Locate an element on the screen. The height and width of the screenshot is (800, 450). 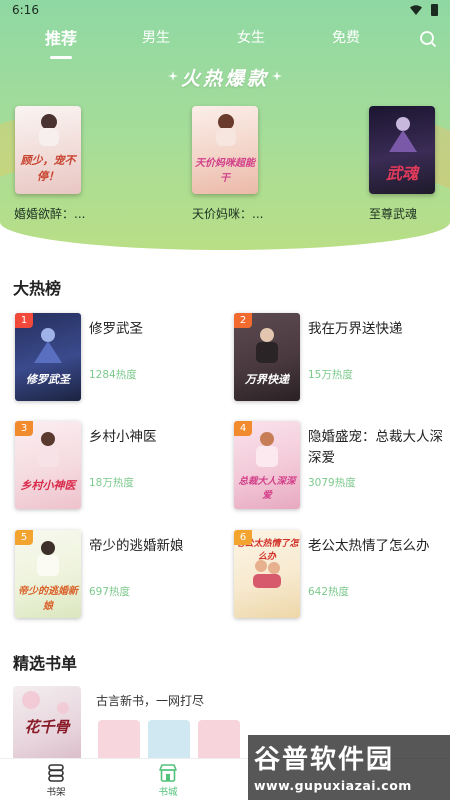
rank-book-heat: 3079热度 is located at coordinates (332, 483).